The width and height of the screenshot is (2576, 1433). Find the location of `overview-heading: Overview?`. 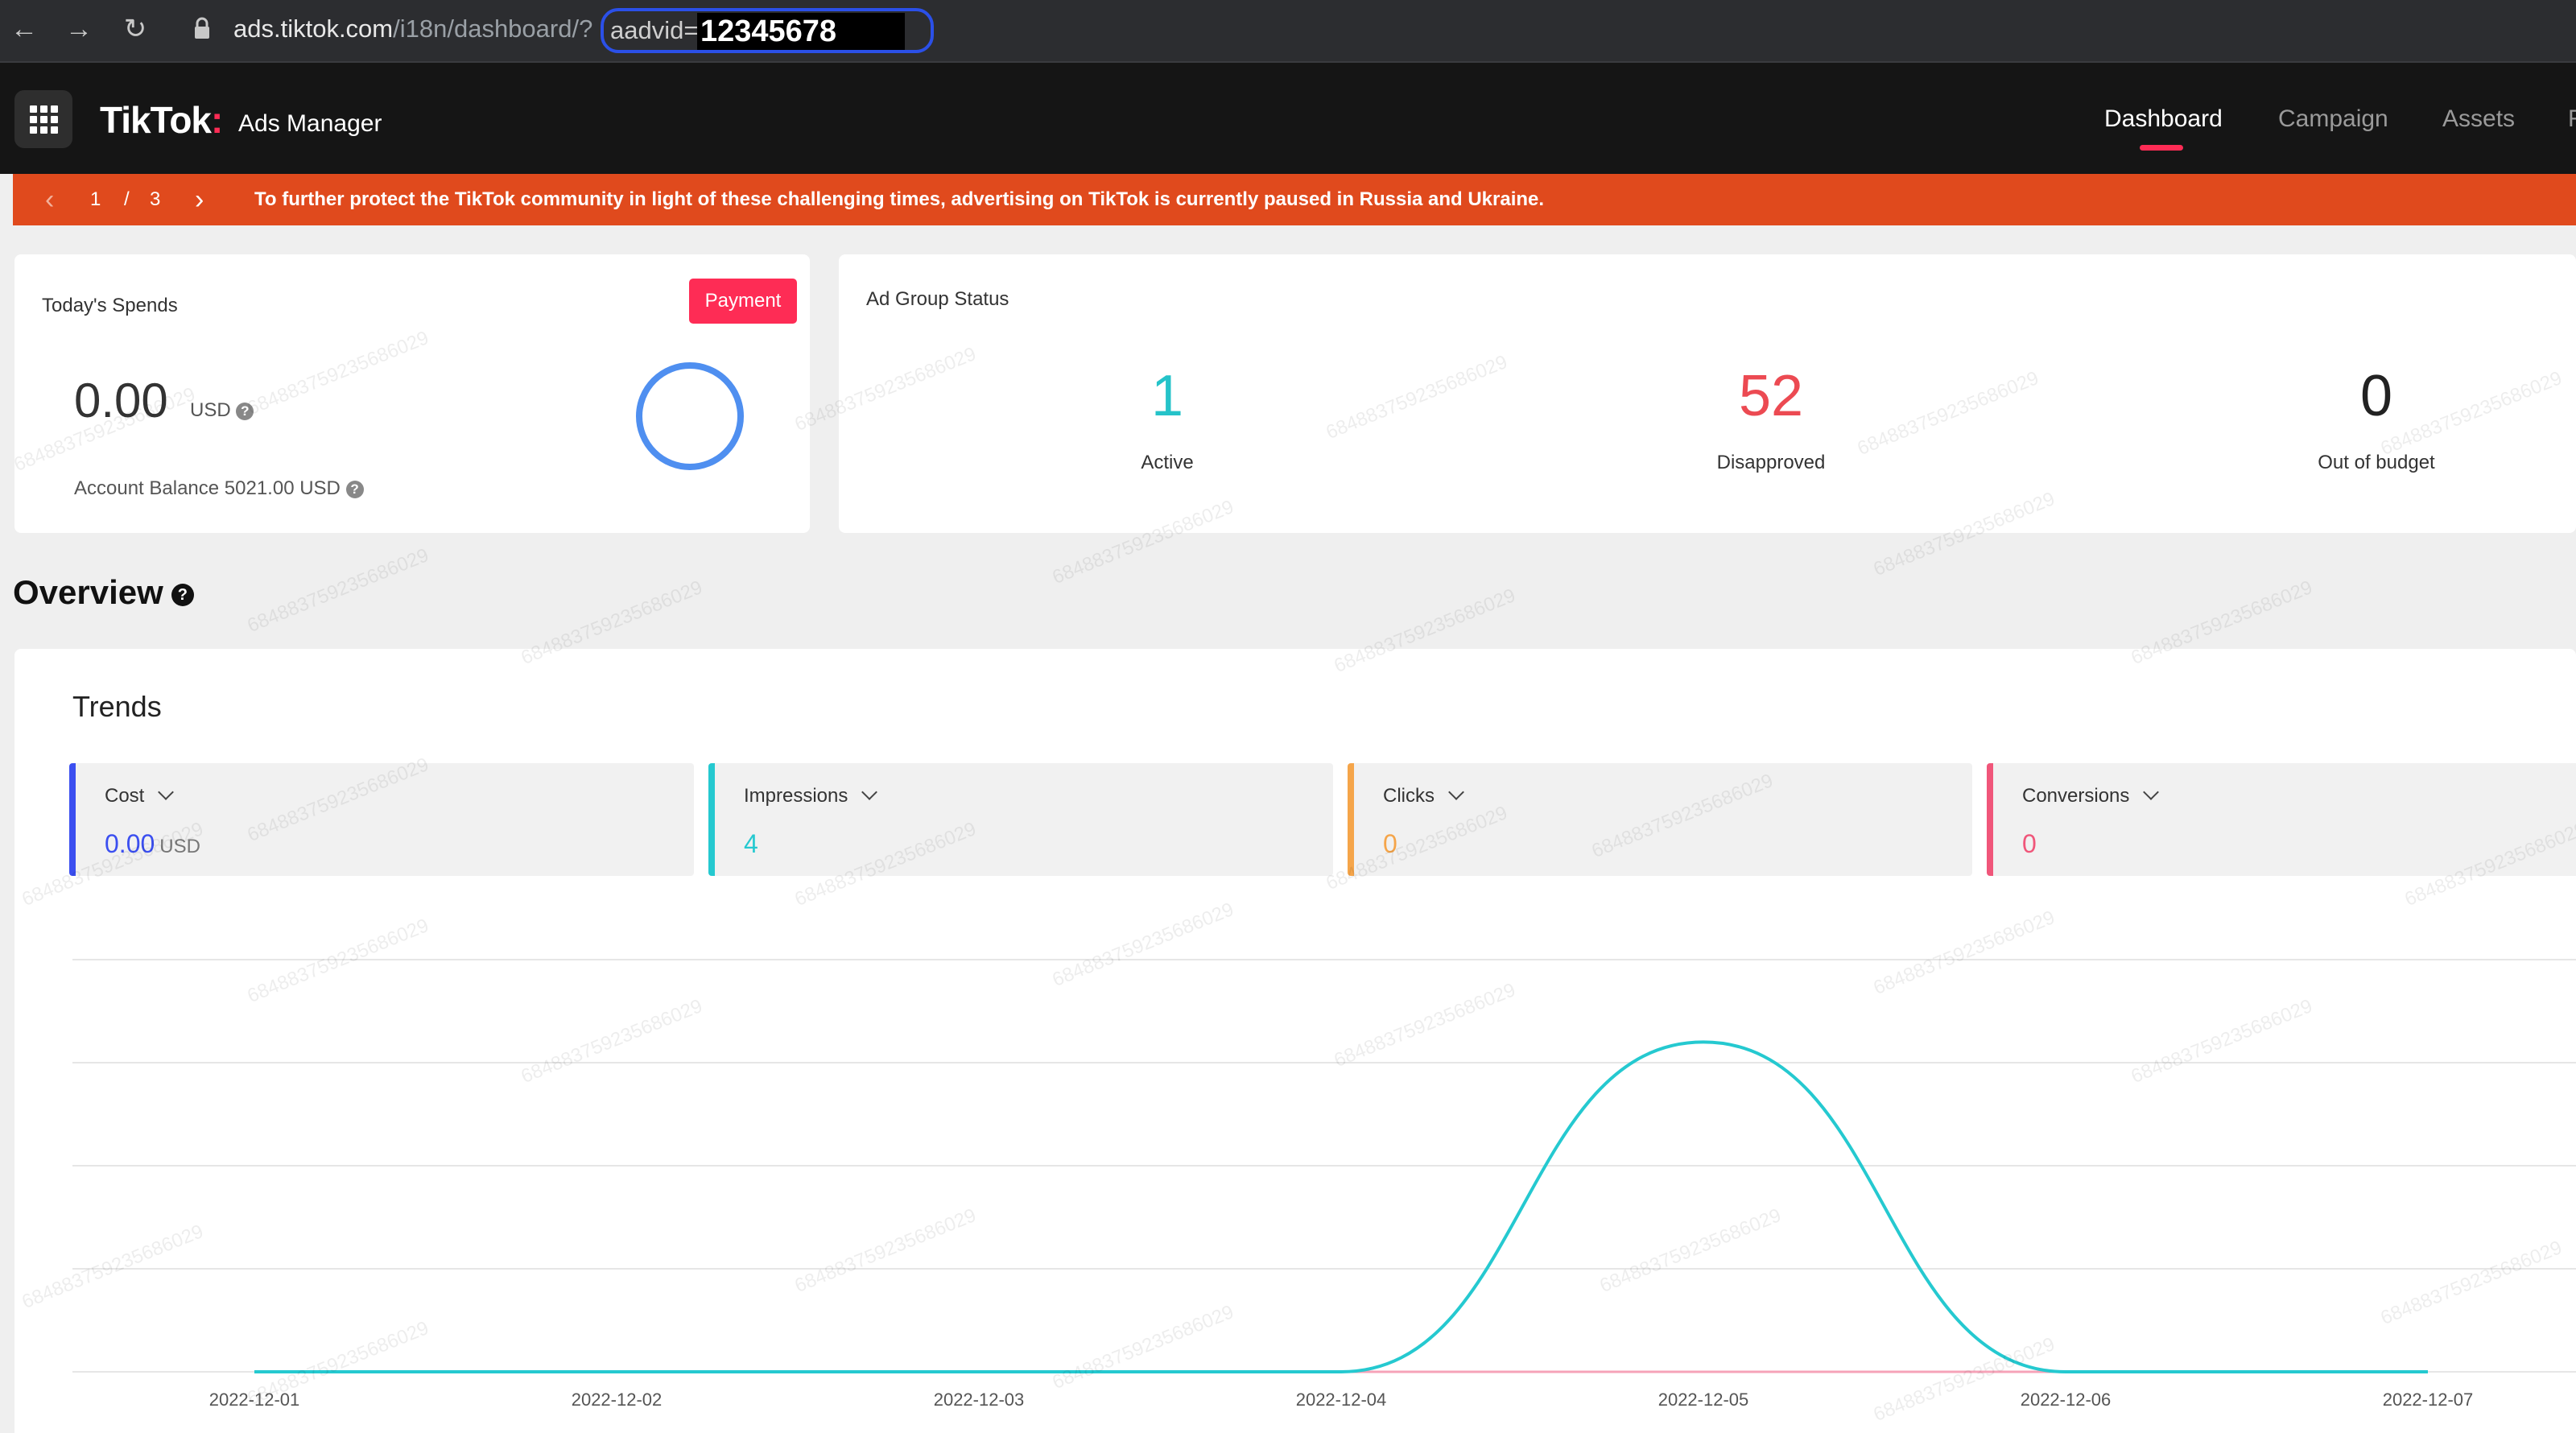

overview-heading: Overview? is located at coordinates (103, 592).